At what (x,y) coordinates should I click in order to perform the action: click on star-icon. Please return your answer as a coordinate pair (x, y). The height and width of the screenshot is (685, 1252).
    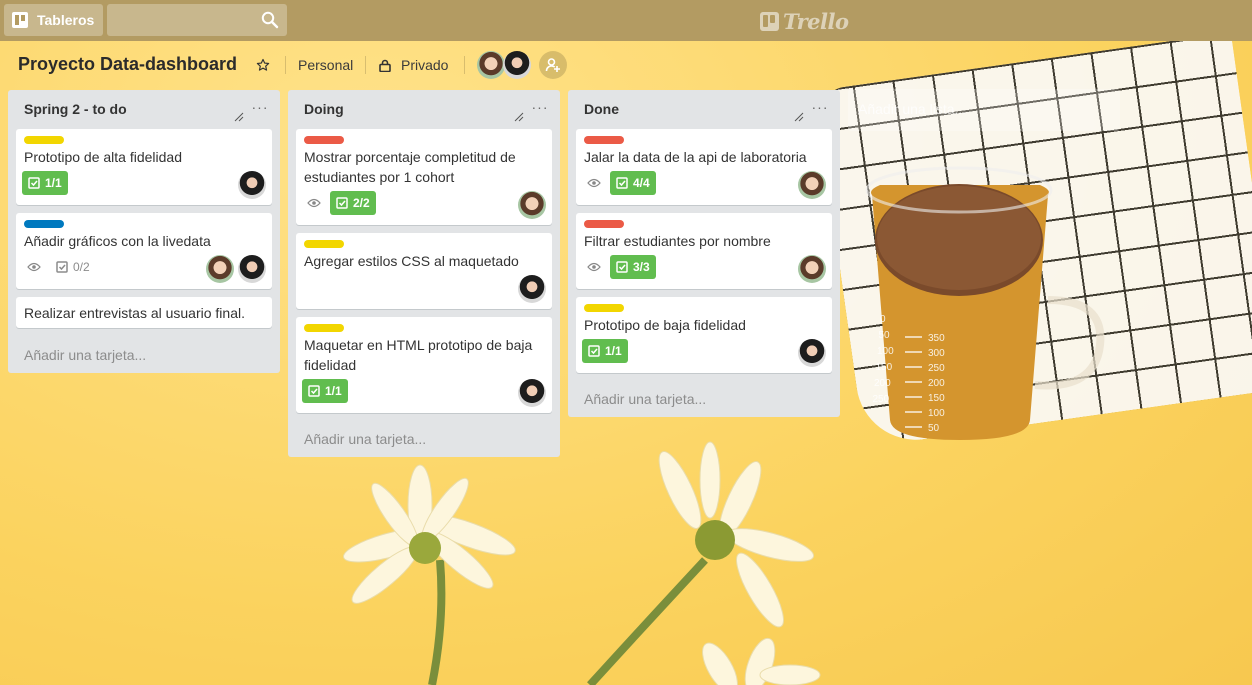
    Looking at the image, I should click on (263, 64).